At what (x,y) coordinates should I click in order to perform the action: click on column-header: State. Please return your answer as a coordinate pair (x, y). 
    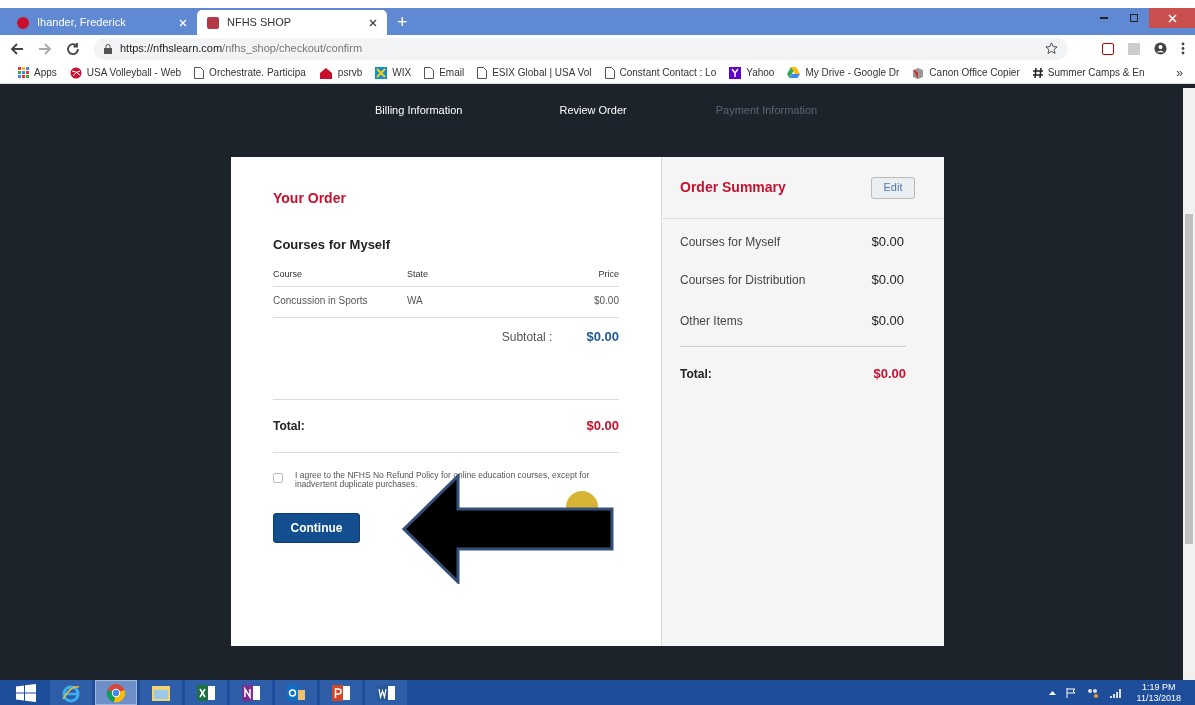
    Looking at the image, I should click on (418, 275).